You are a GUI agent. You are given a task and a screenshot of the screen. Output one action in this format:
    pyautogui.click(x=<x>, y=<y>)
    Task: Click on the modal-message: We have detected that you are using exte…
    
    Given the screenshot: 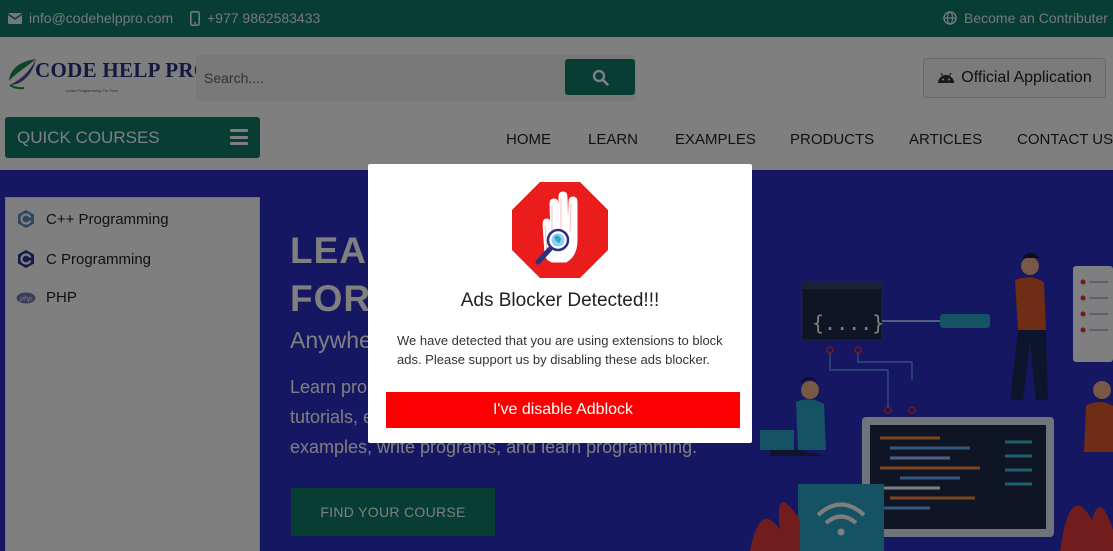 What is the action you would take?
    pyautogui.click(x=560, y=350)
    